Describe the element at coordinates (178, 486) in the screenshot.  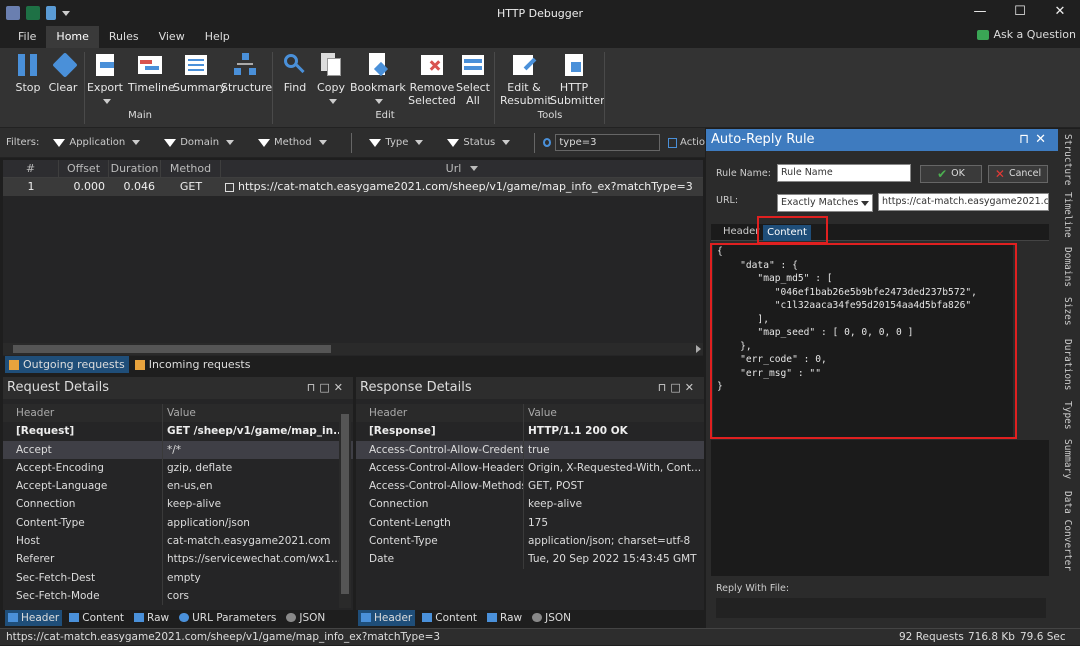
I see `list-item: Accept-Language en-us,en` at that location.